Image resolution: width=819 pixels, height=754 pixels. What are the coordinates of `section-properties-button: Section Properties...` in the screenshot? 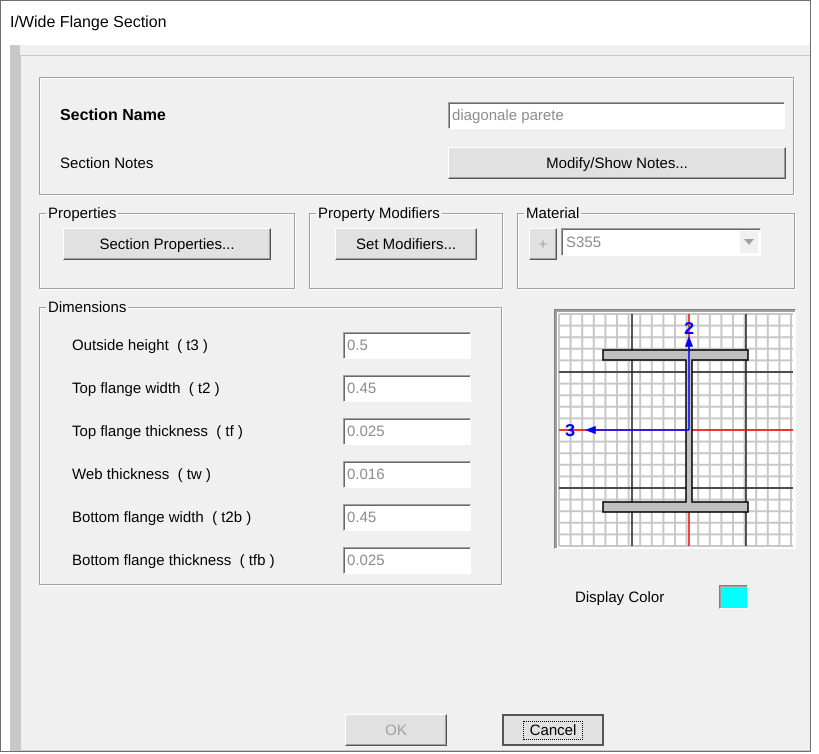 It's located at (167, 244).